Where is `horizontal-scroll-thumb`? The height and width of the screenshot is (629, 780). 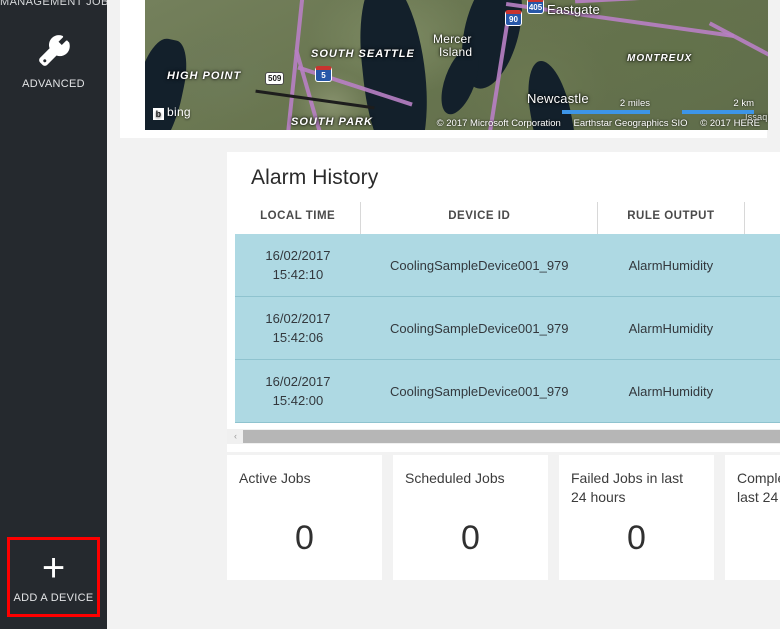
horizontal-scroll-thumb is located at coordinates (511, 436).